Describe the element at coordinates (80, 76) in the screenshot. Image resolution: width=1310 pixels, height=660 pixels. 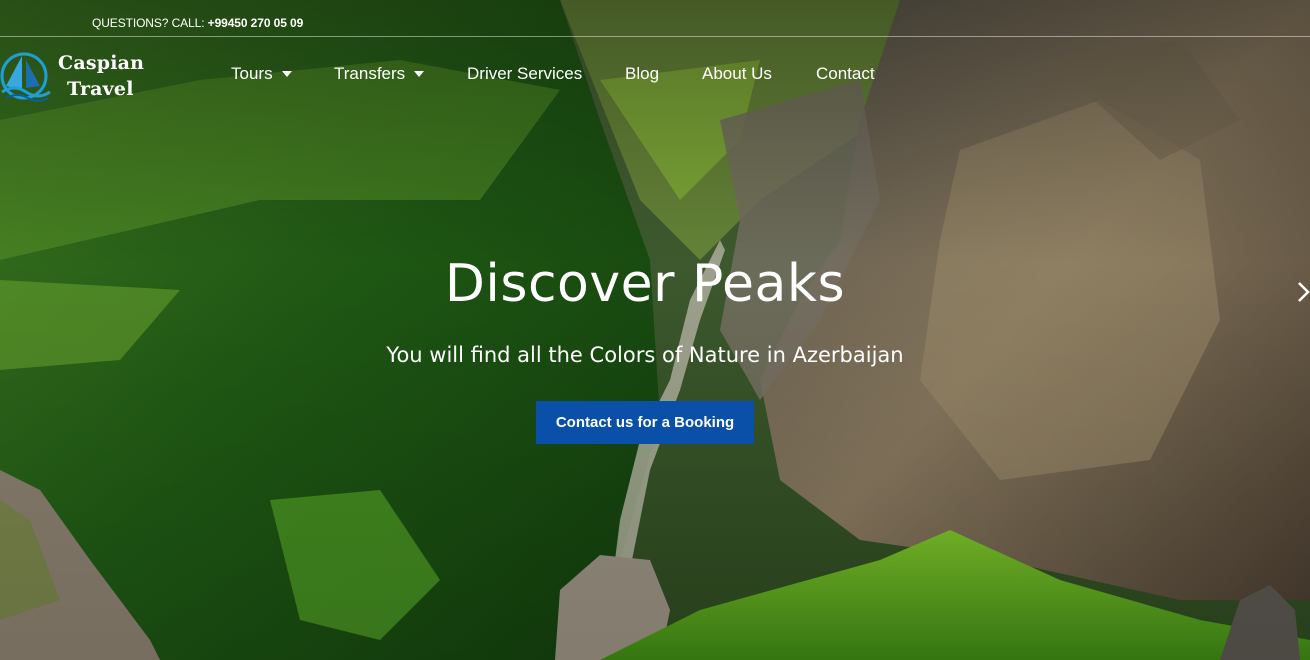
I see `site-logo: Caspian Travel` at that location.